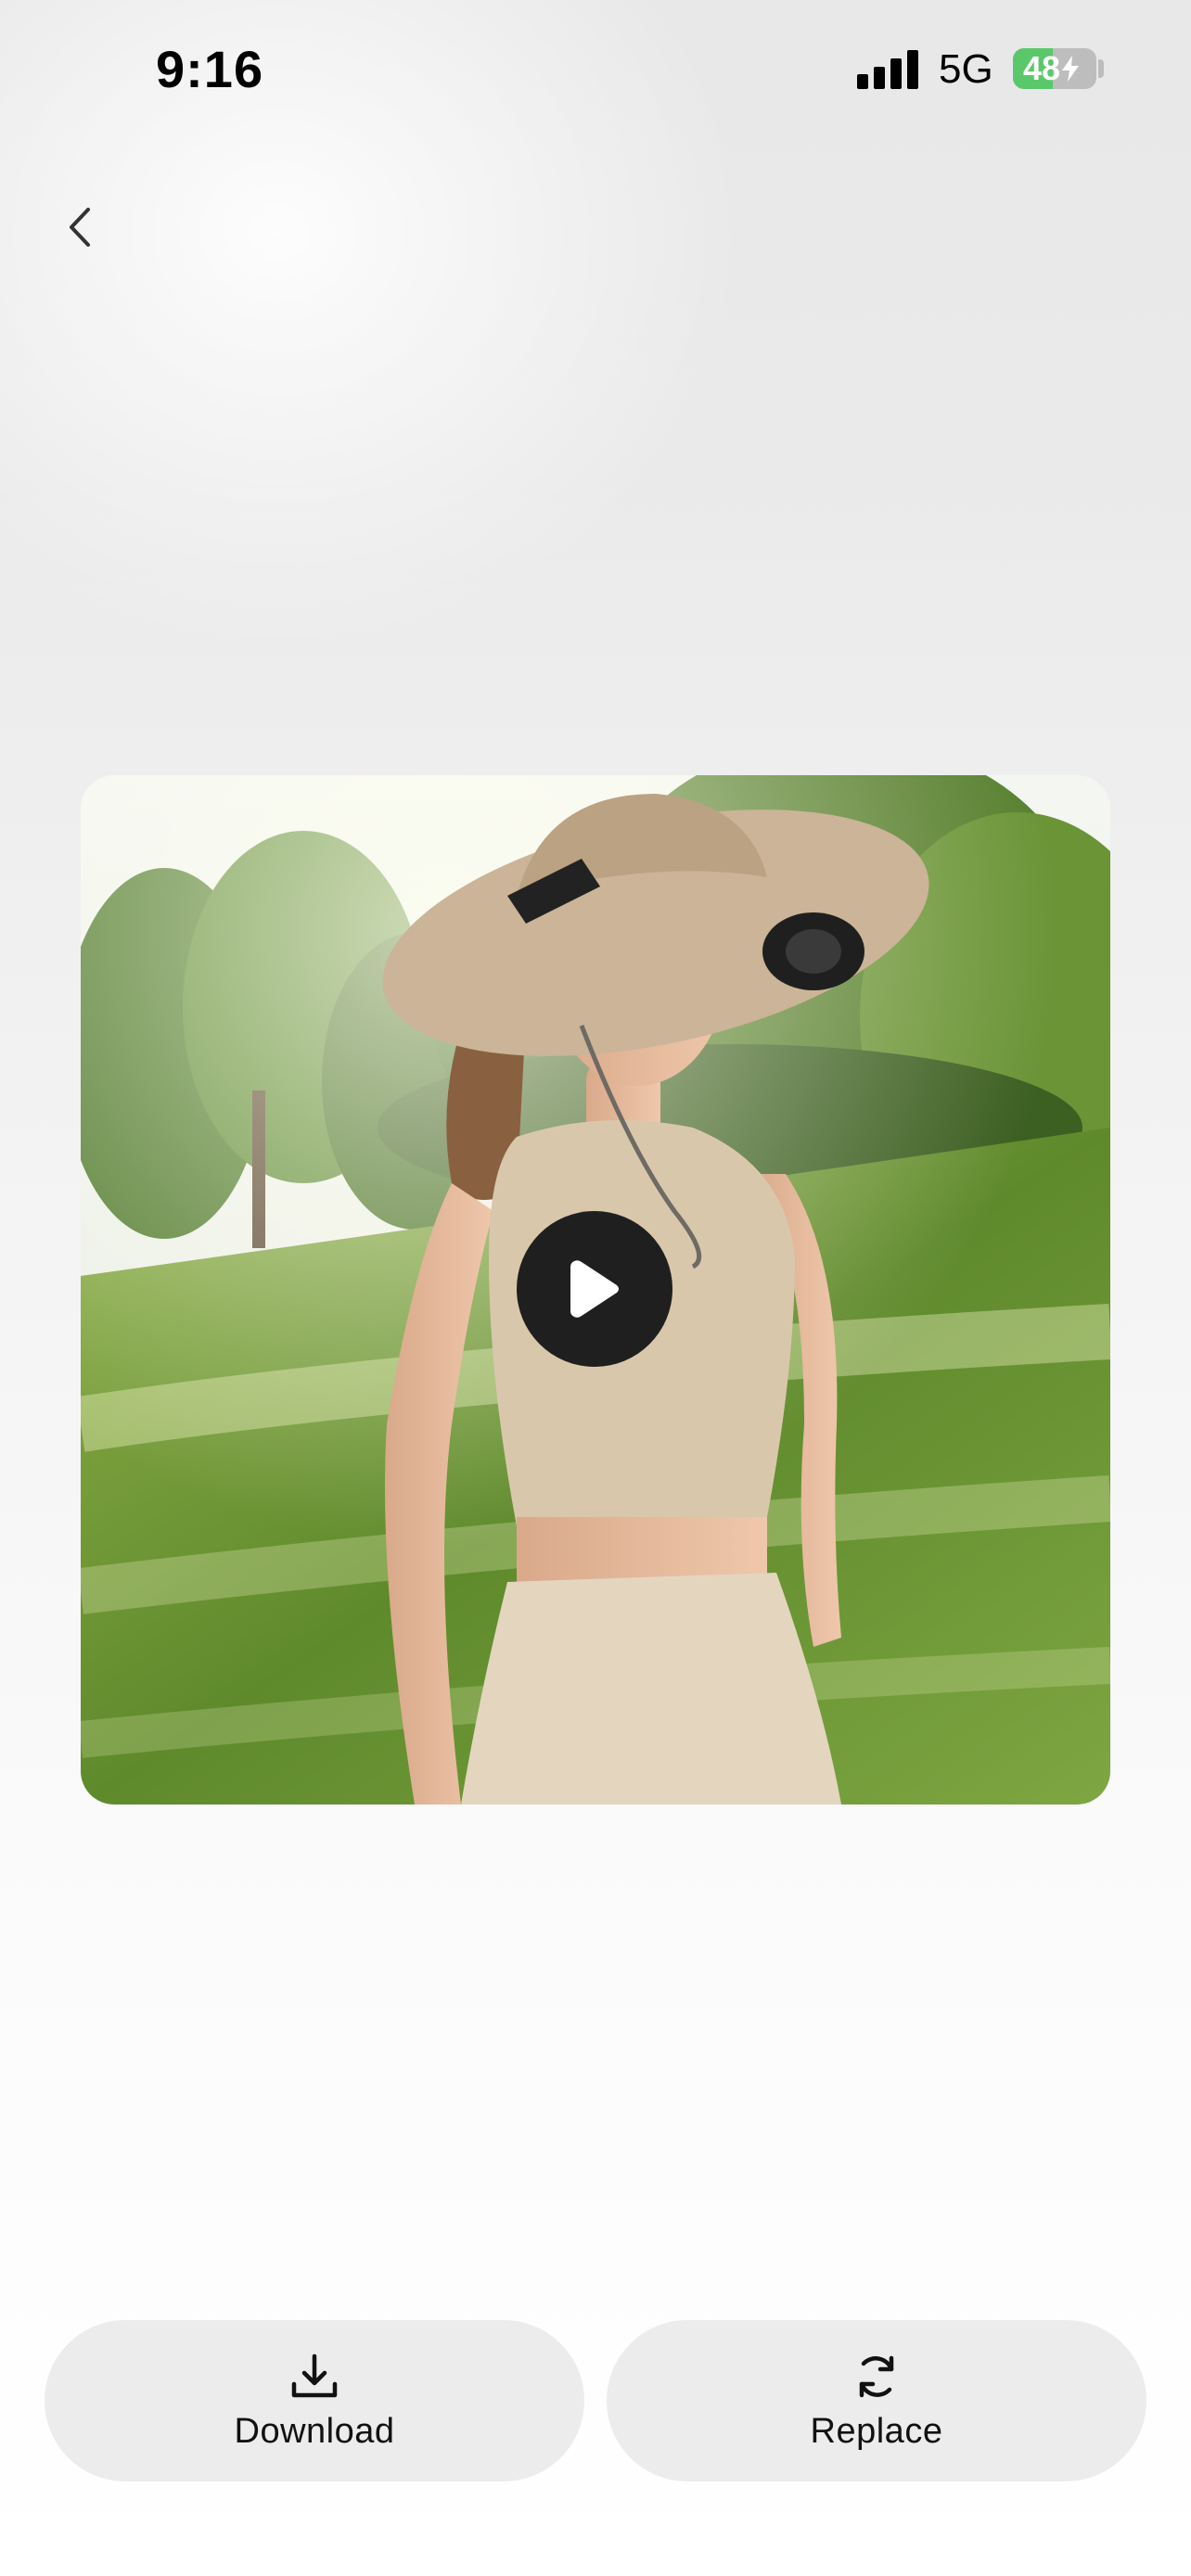 The height and width of the screenshot is (2576, 1191). What do you see at coordinates (595, 69) in the screenshot?
I see `status-bar: 9:16 5G 48` at bounding box center [595, 69].